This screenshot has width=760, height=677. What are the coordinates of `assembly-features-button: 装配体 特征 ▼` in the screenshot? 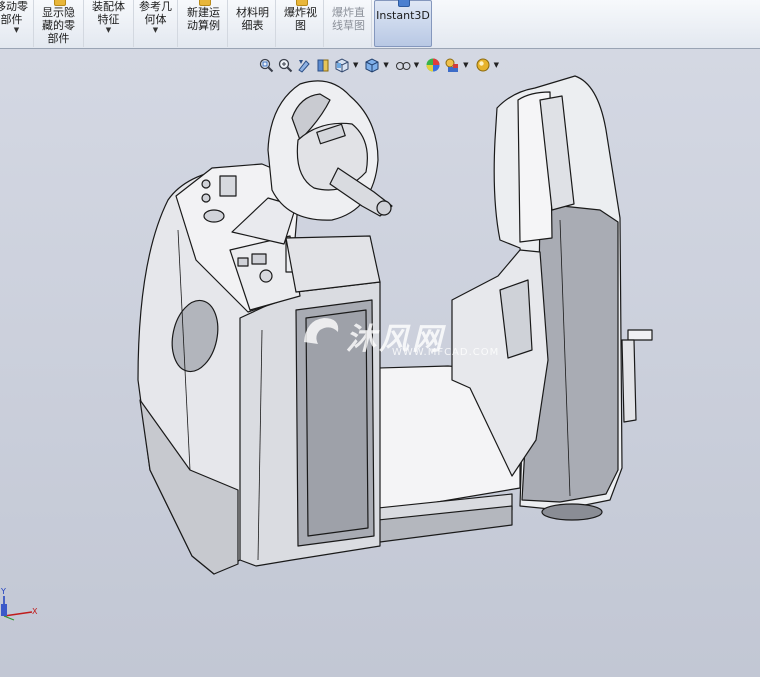 It's located at (109, 23).